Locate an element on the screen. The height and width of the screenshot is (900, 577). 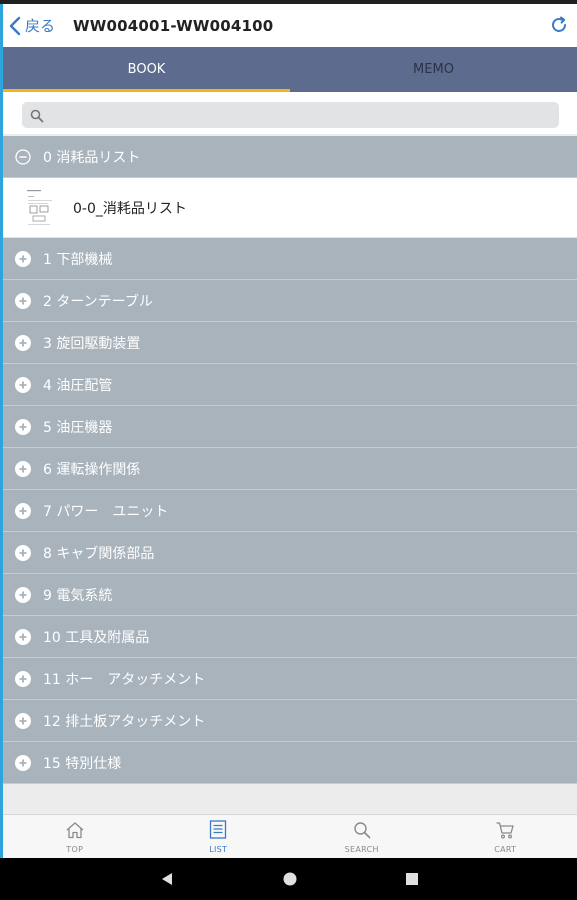
tab-memo-label: MEMO is located at coordinates (433, 69).